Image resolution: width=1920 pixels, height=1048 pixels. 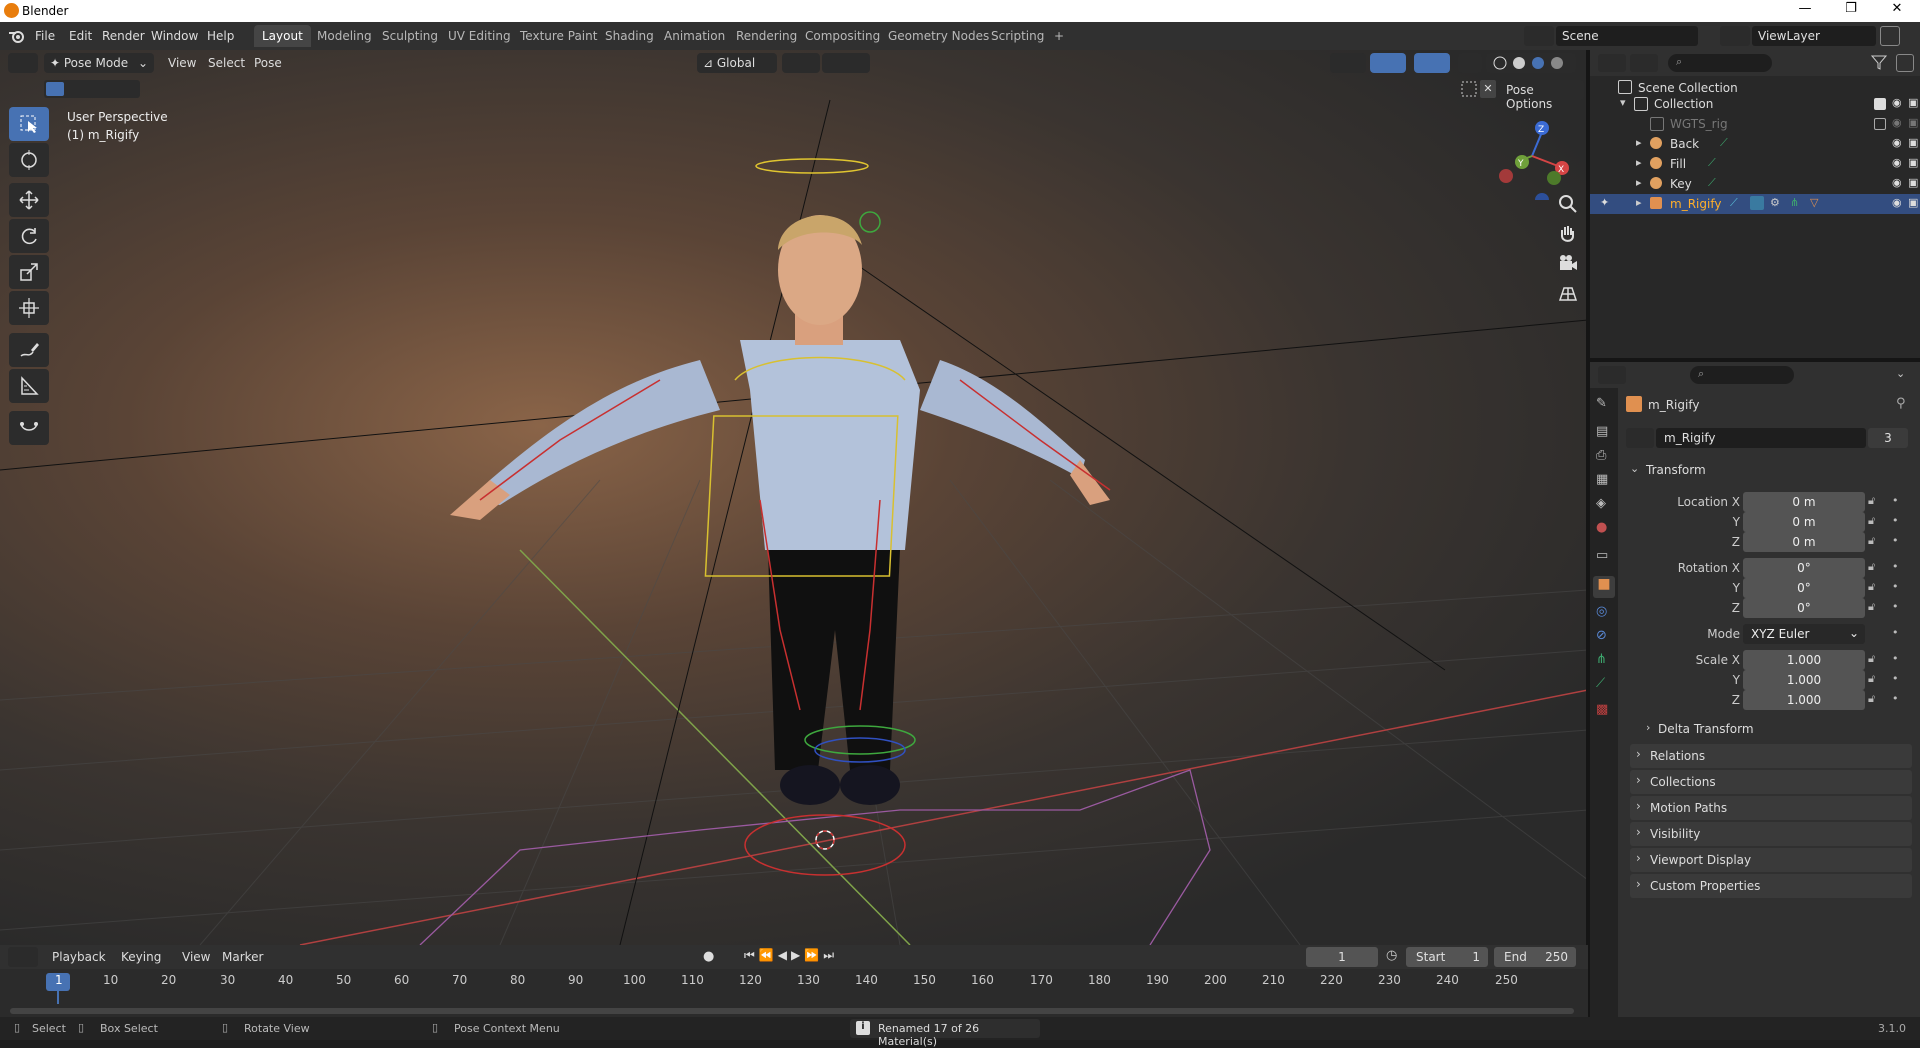 What do you see at coordinates (830, 955) in the screenshot?
I see `jump-end-icon: ⏭` at bounding box center [830, 955].